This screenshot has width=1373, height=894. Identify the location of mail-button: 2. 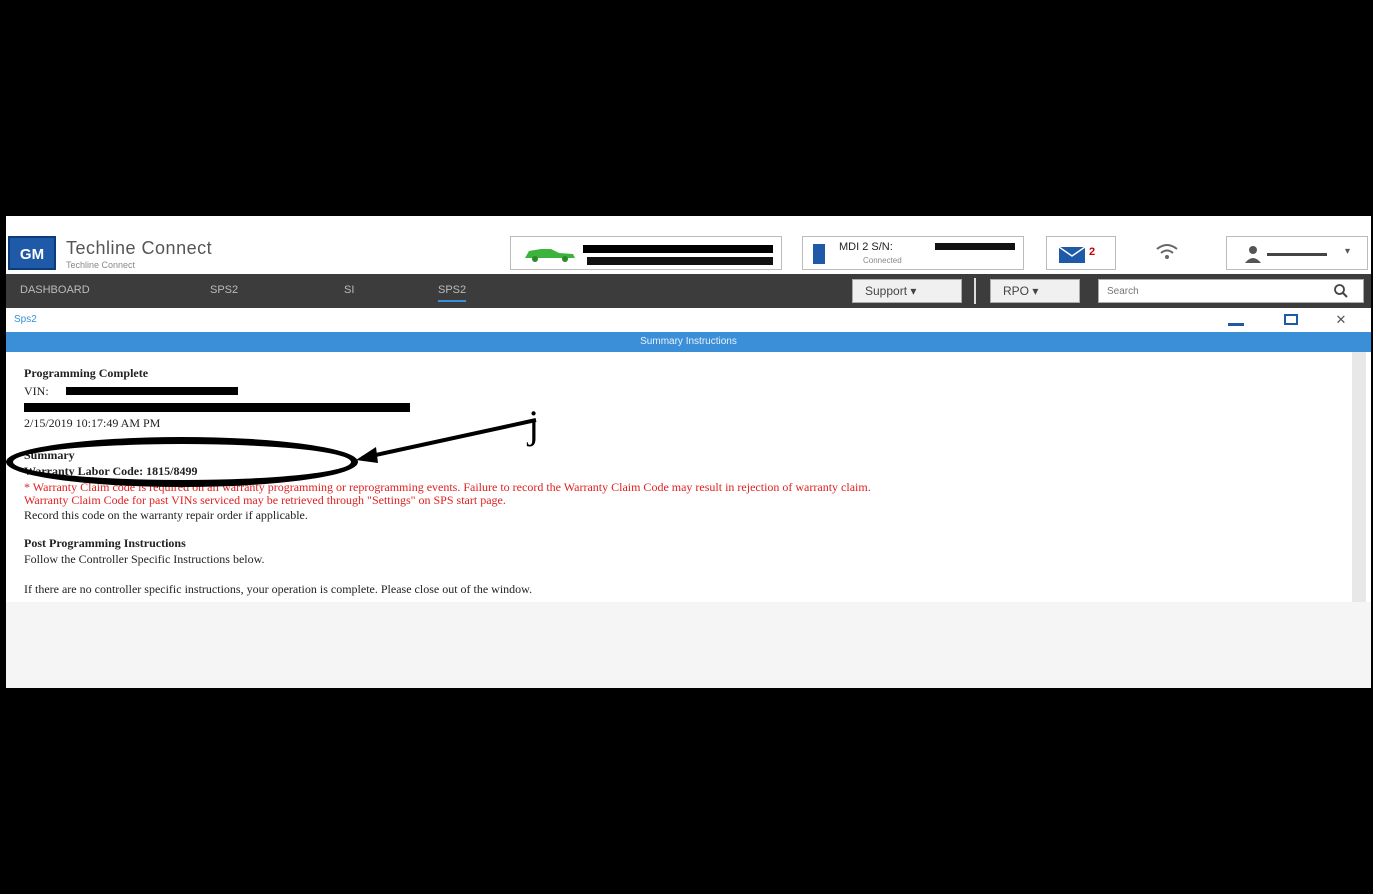
(1081, 253).